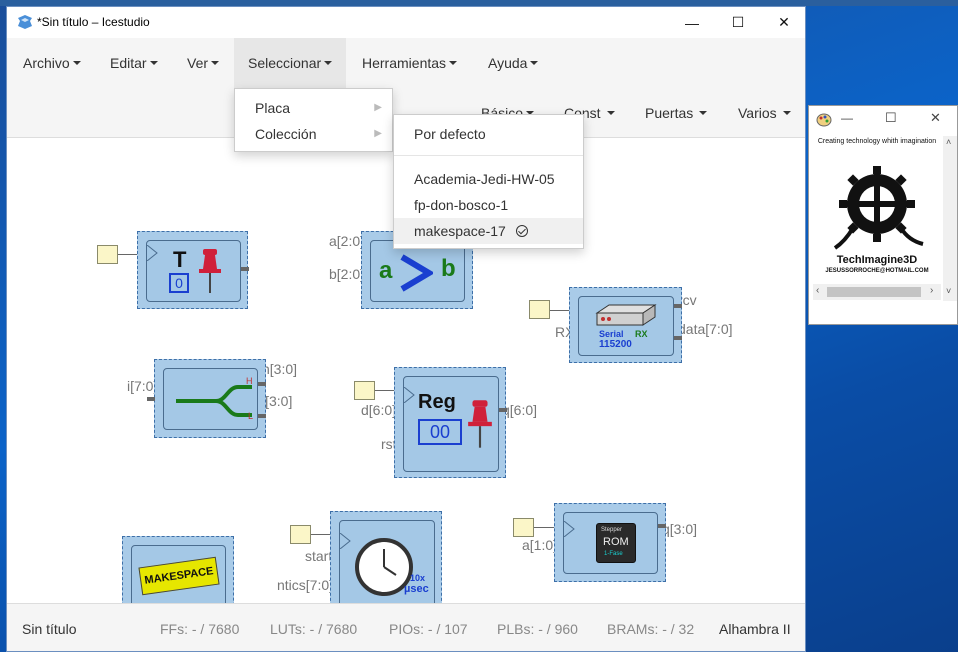 This screenshot has width=958, height=652. What do you see at coordinates (249, 381) in the screenshot?
I see `splitter-h-mark: H` at bounding box center [249, 381].